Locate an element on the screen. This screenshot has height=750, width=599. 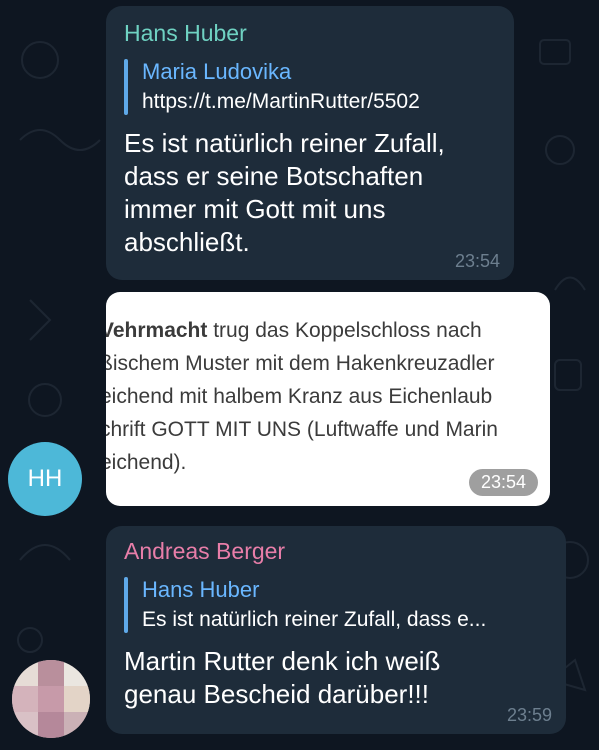
pixelated-avatar-image is located at coordinates (51, 699).